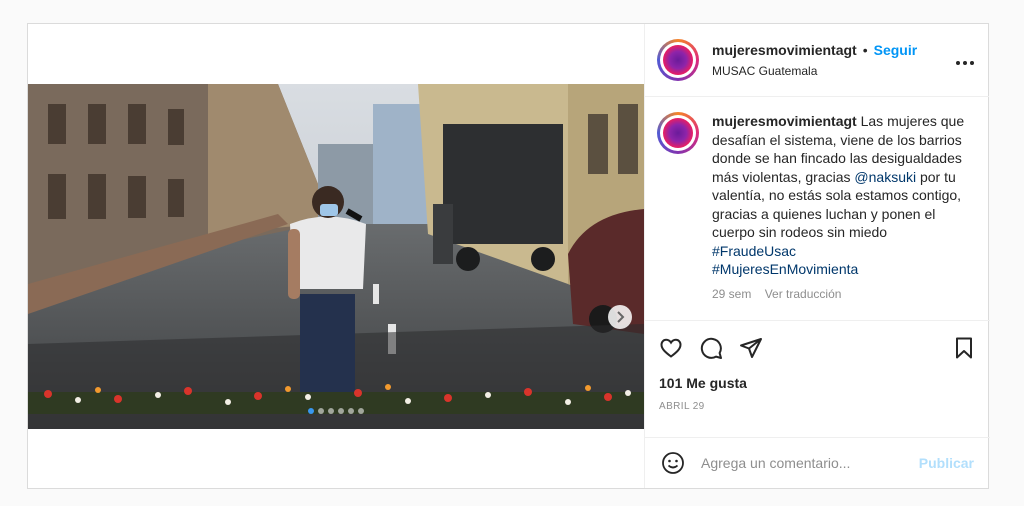  Describe the element at coordinates (803, 294) in the screenshot. I see `translate-link: Ver traducción` at that location.